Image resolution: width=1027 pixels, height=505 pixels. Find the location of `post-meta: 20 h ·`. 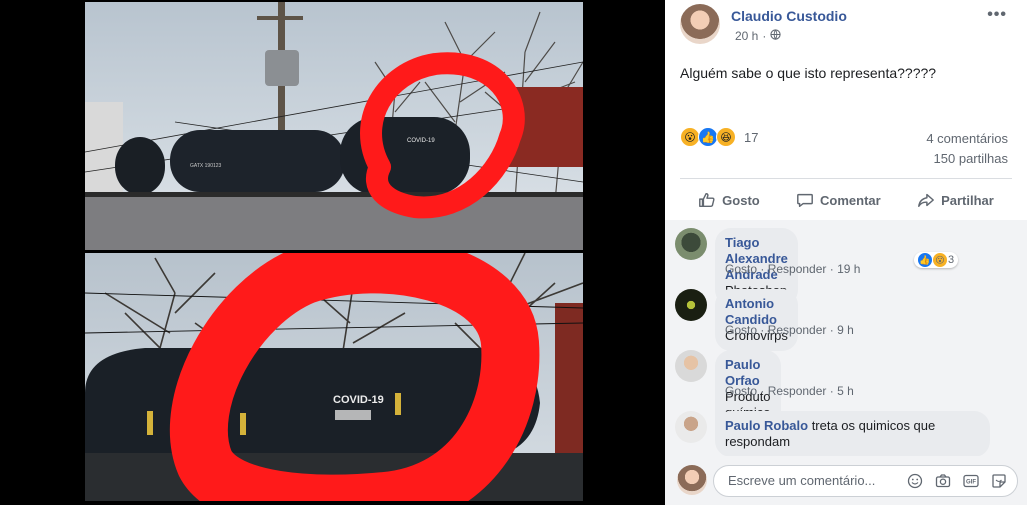

post-meta: 20 h · is located at coordinates (758, 36).